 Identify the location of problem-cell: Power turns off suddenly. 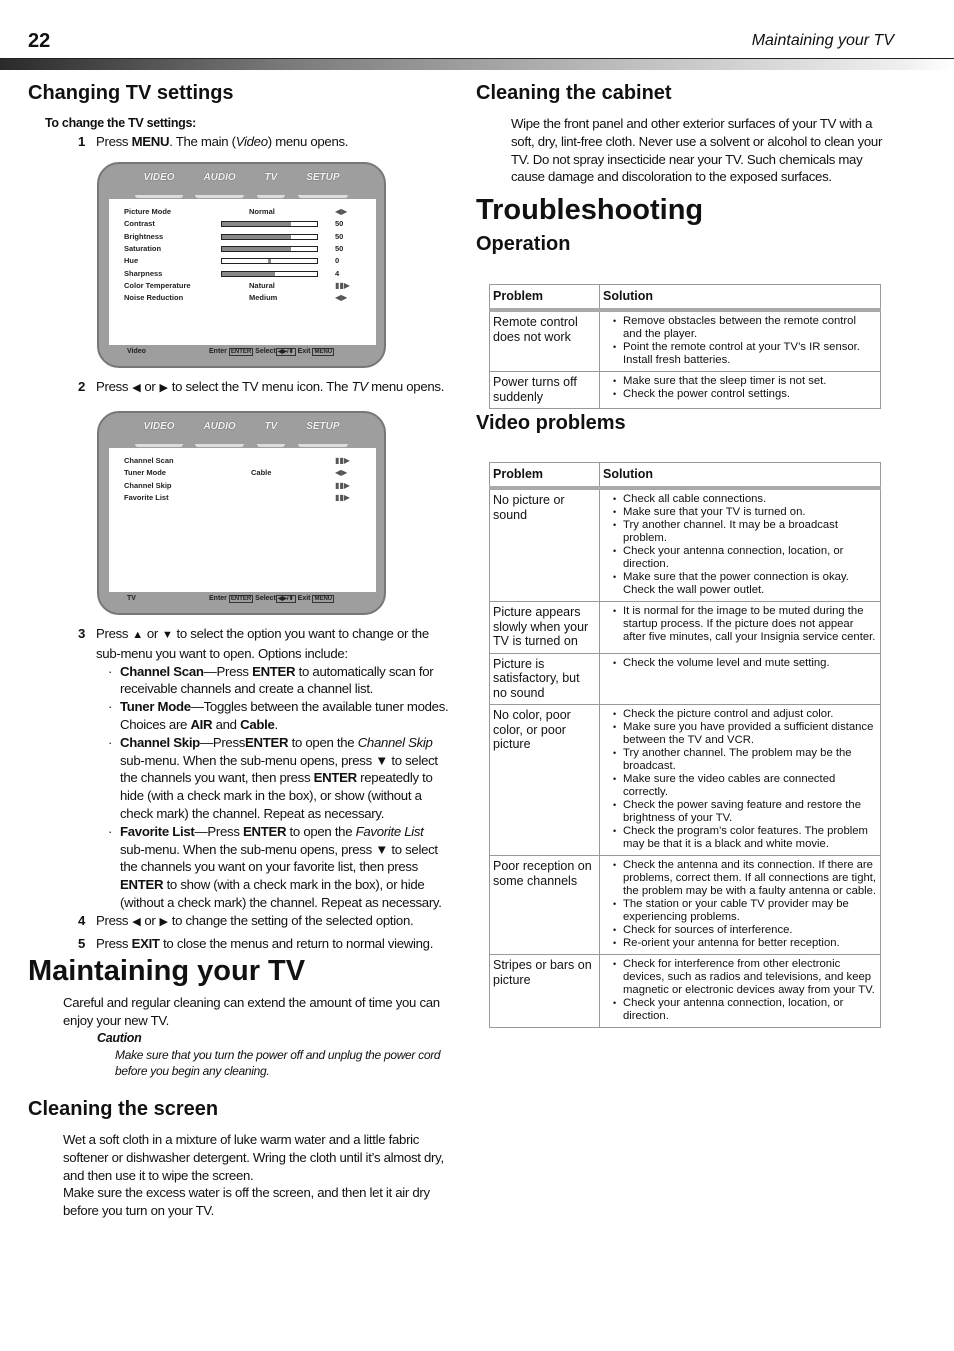
(544, 390).